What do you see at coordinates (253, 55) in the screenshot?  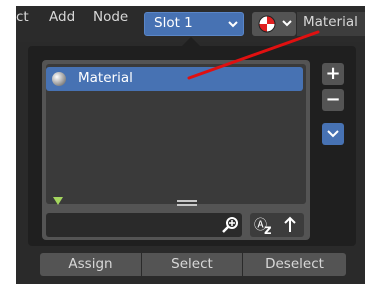 I see `annotation-arrow` at bounding box center [253, 55].